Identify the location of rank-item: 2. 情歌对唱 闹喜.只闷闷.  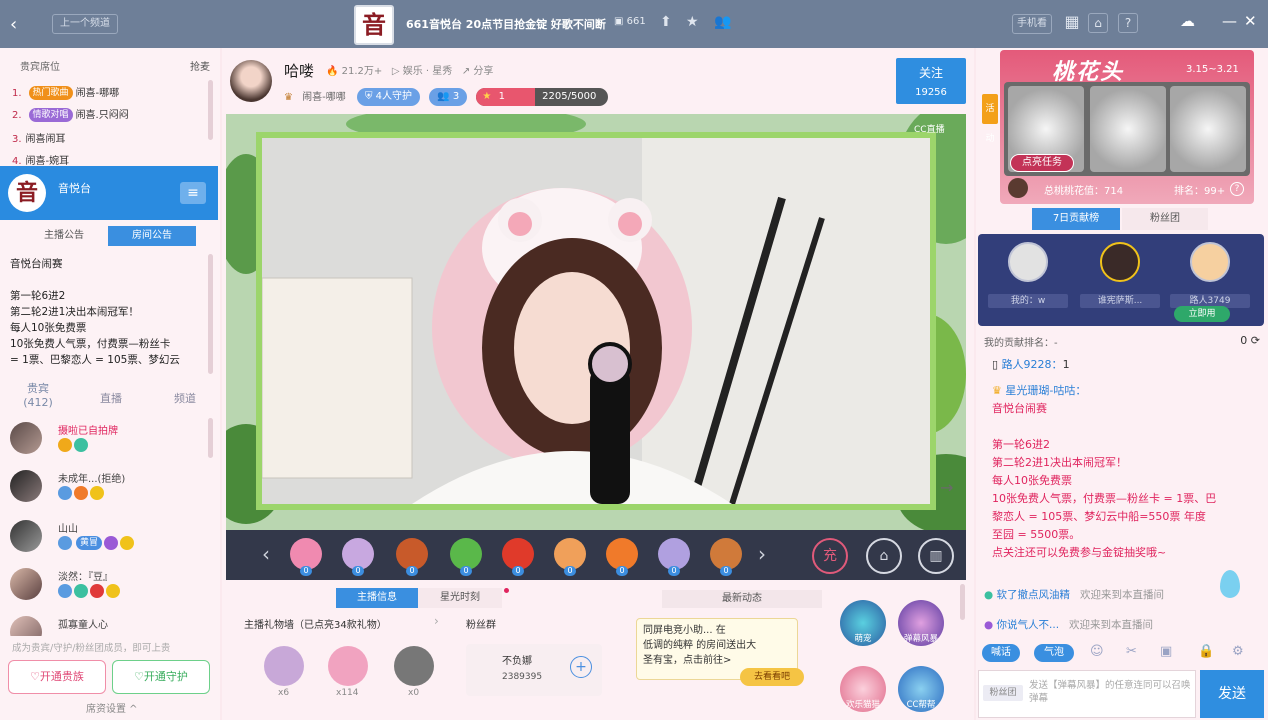
(112, 117).